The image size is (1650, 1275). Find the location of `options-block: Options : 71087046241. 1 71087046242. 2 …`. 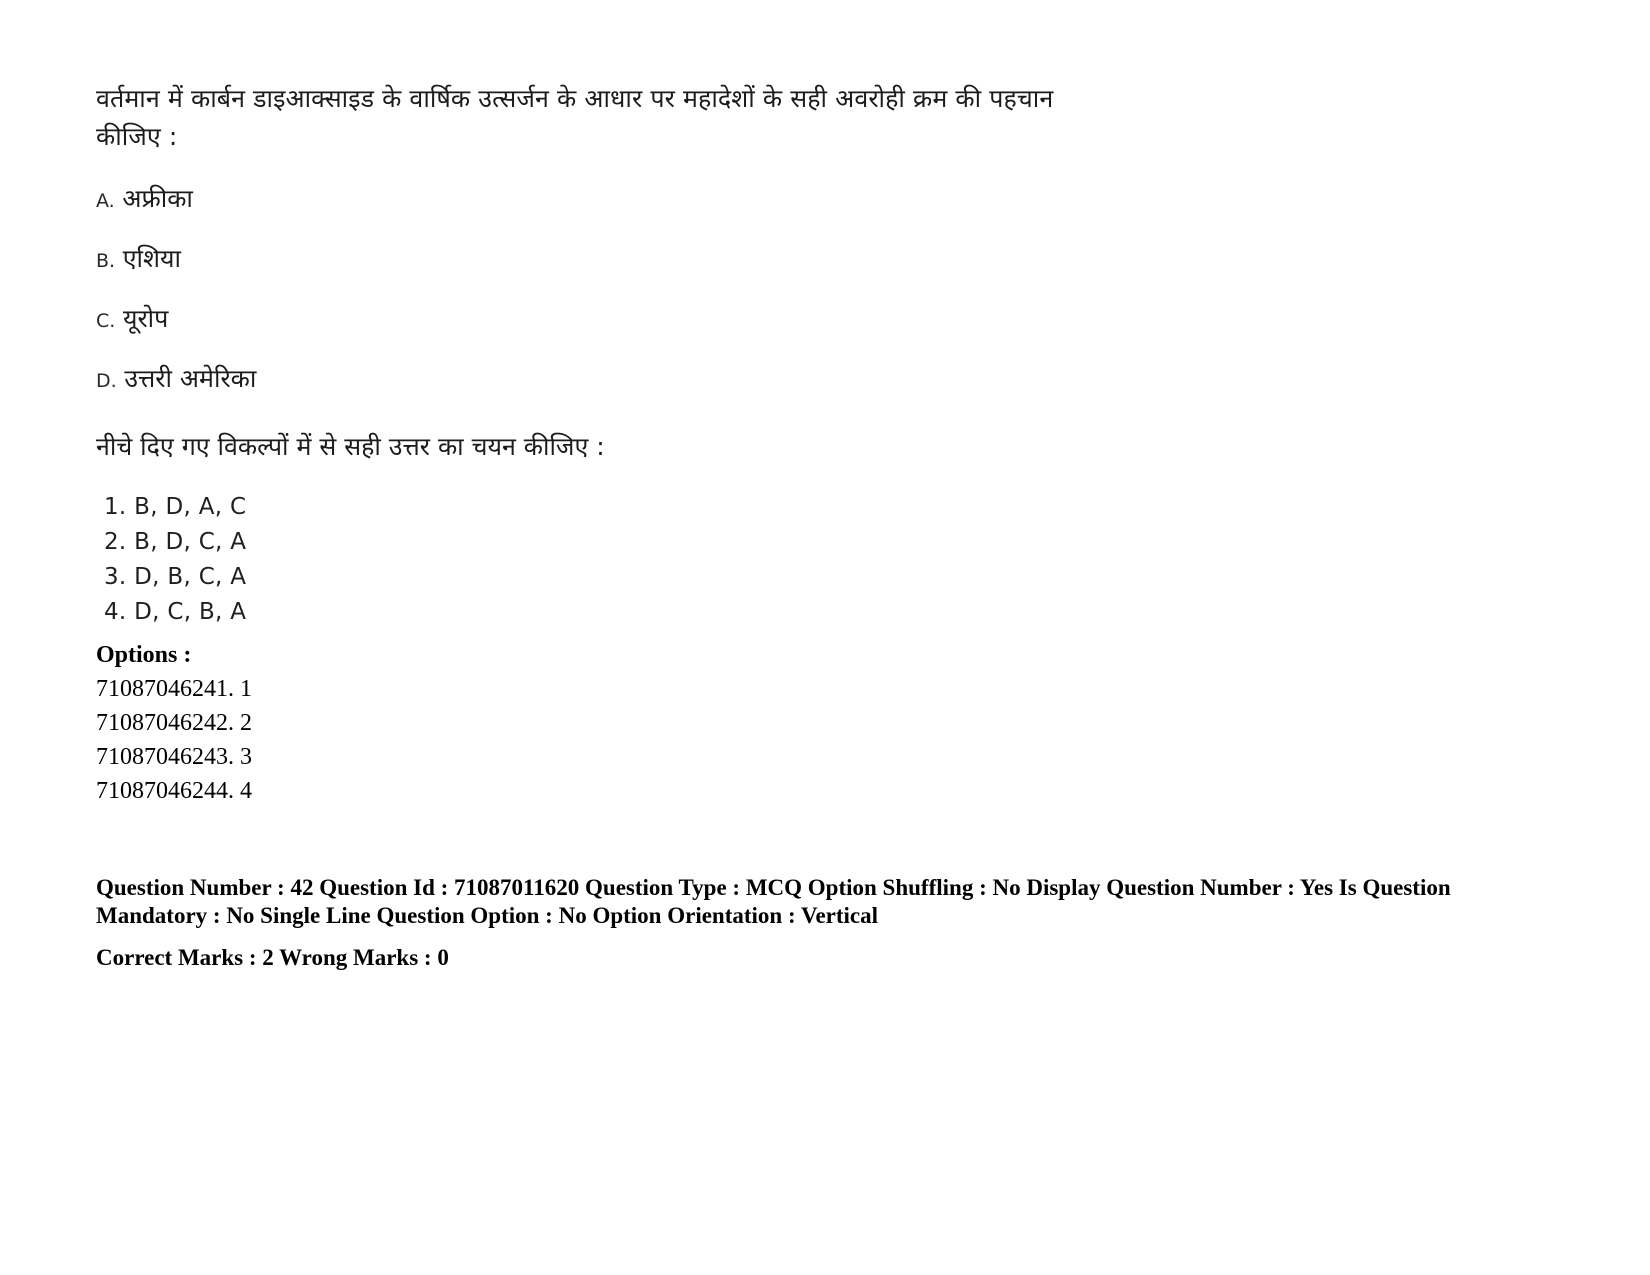

options-block: Options : 71087046241. 1 71087046242. 2 … is located at coordinates (811, 723).